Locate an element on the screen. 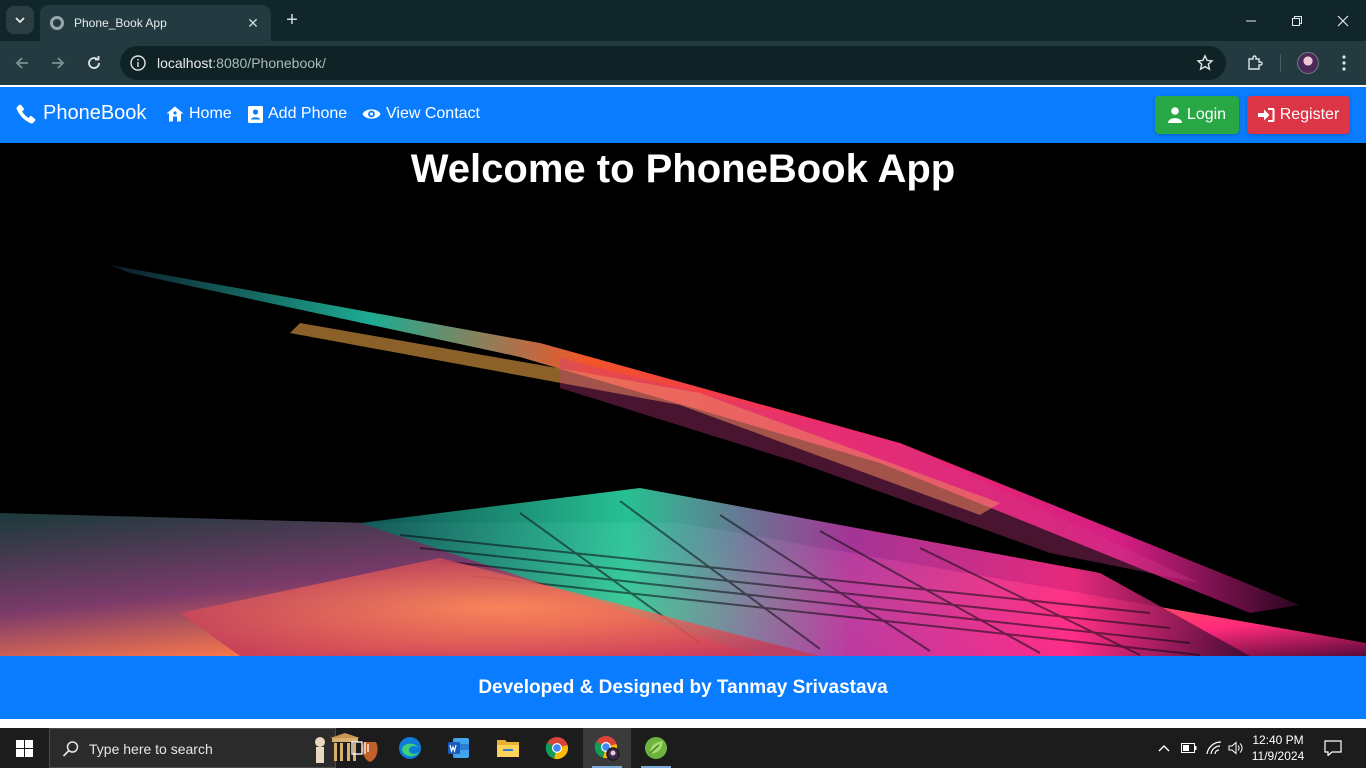  browser-tabstrip: Phone_Book App ✕ + is located at coordinates (683, 20).